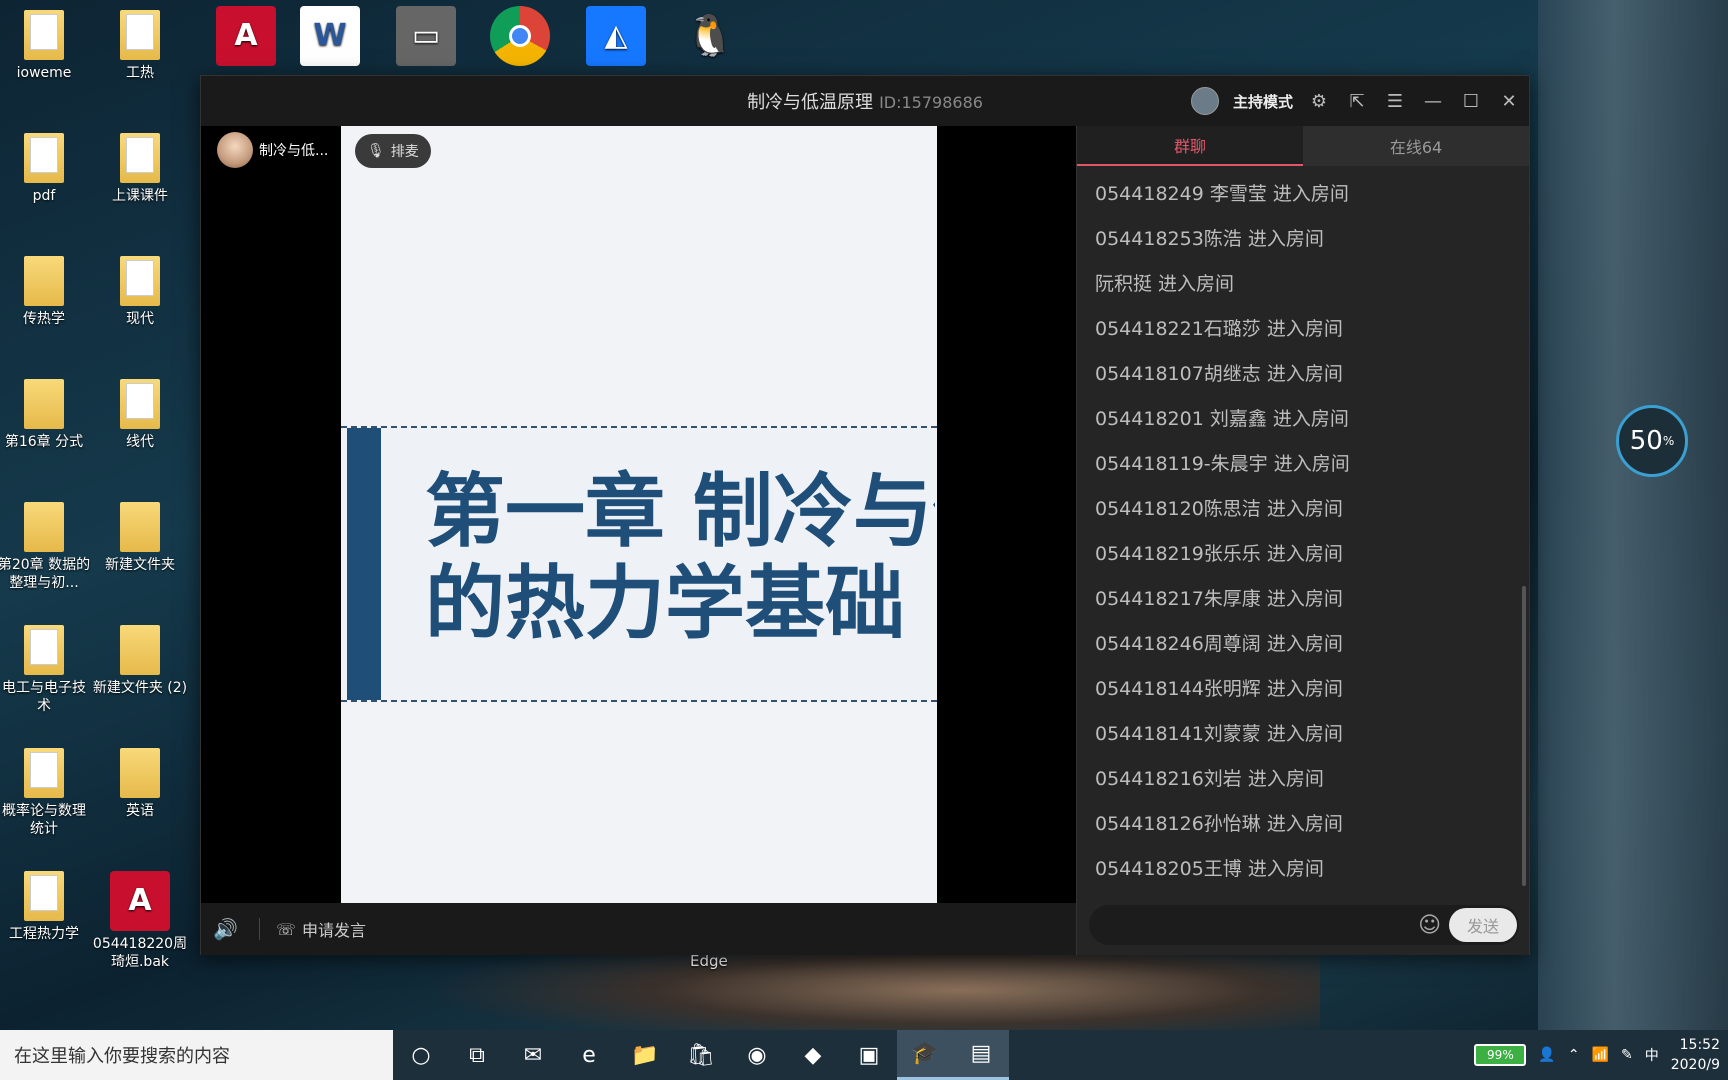 The image size is (1728, 1080). Describe the element at coordinates (46, 793) in the screenshot. I see `desktop-item: 概率论与数理统计` at that location.